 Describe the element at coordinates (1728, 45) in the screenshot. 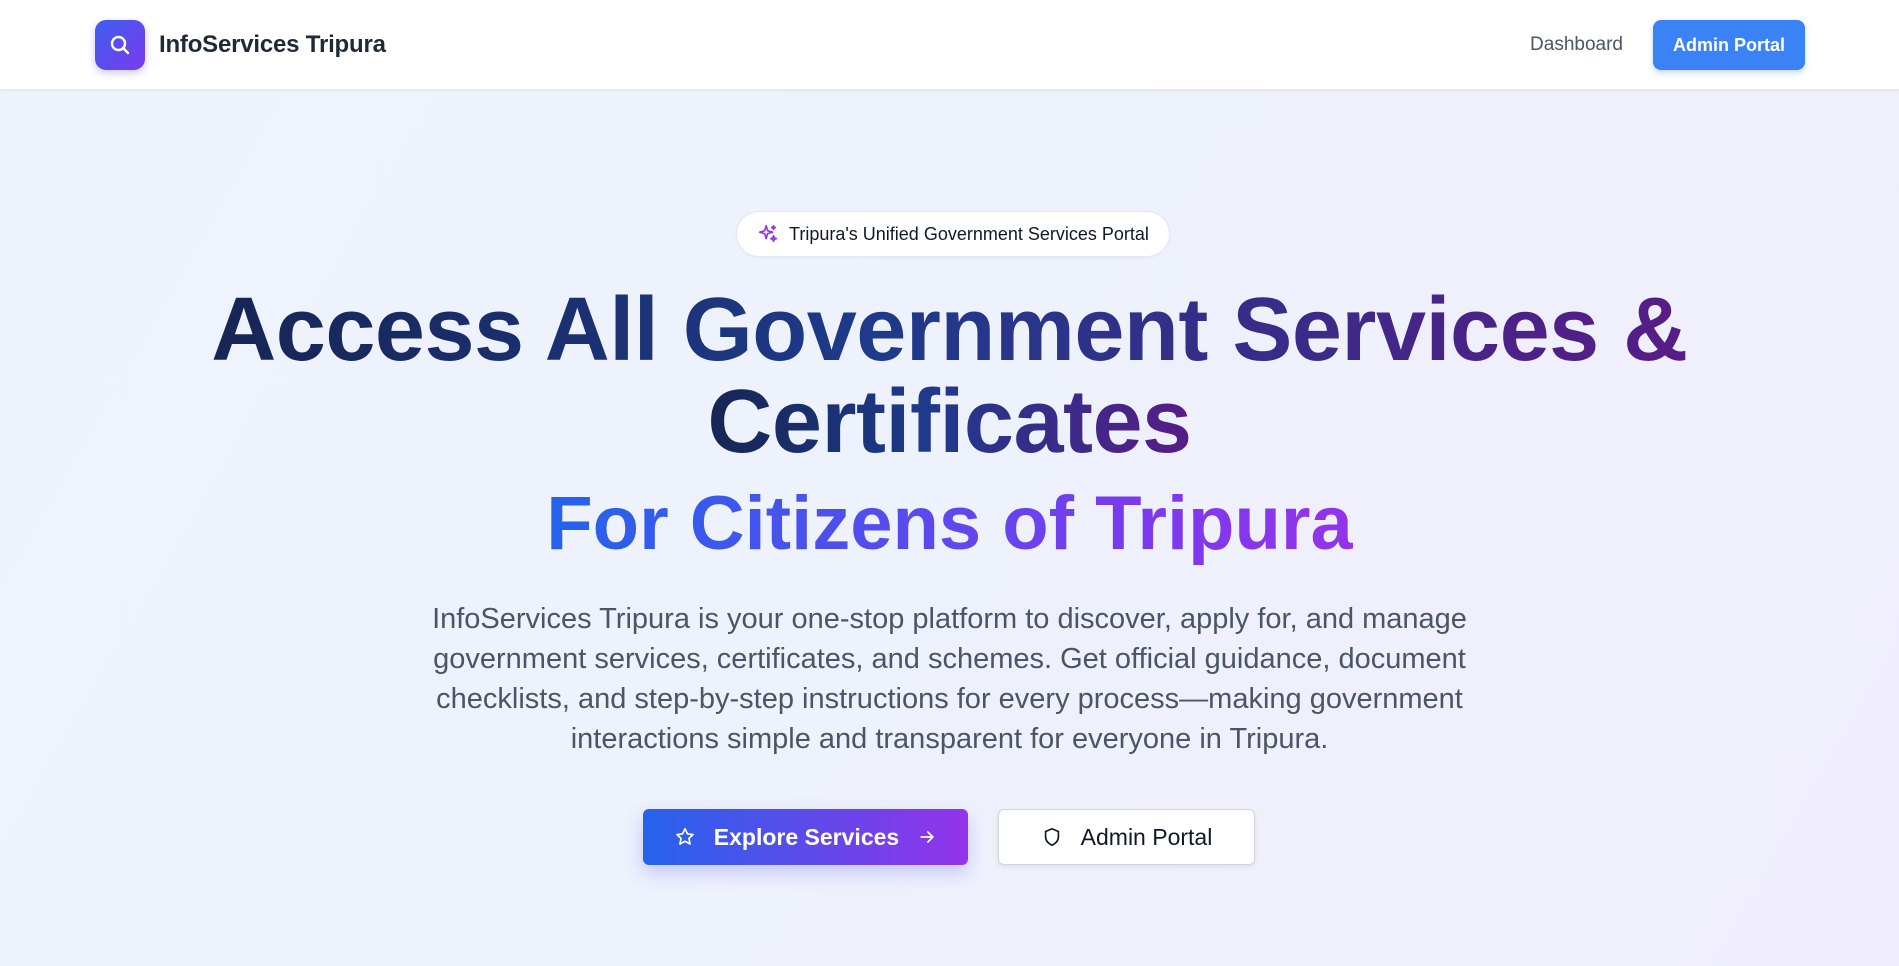

I see `nav-admin-portal-button: Admin Portal` at that location.